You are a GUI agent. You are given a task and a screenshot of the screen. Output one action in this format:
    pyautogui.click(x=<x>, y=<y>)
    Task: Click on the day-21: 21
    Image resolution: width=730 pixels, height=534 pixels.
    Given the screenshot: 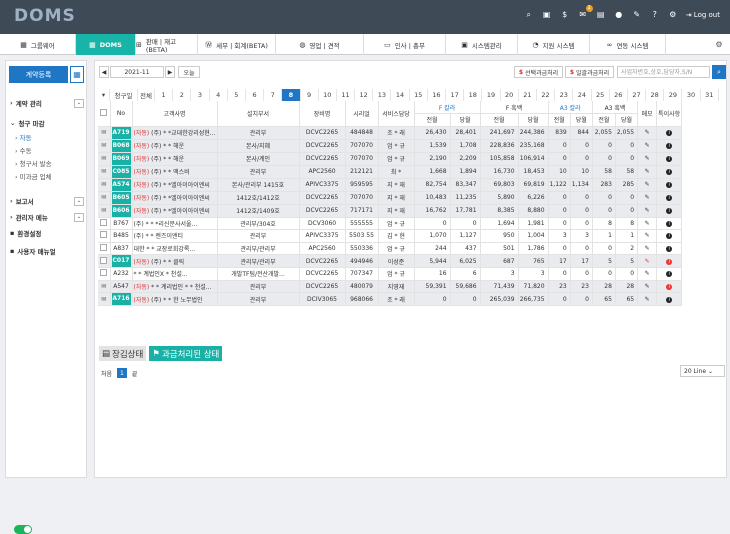 What is the action you would take?
    pyautogui.click(x=528, y=95)
    